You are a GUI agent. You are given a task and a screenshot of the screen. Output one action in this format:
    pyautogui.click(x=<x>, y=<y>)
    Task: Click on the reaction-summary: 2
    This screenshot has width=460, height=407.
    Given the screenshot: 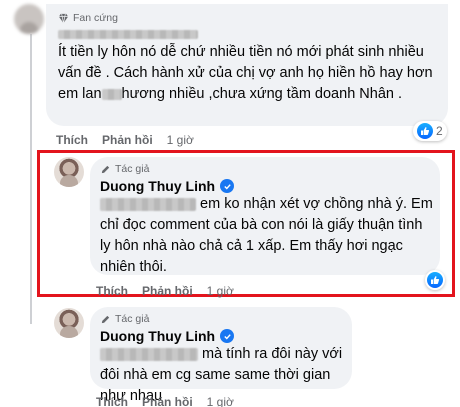 What is the action you would take?
    pyautogui.click(x=430, y=131)
    